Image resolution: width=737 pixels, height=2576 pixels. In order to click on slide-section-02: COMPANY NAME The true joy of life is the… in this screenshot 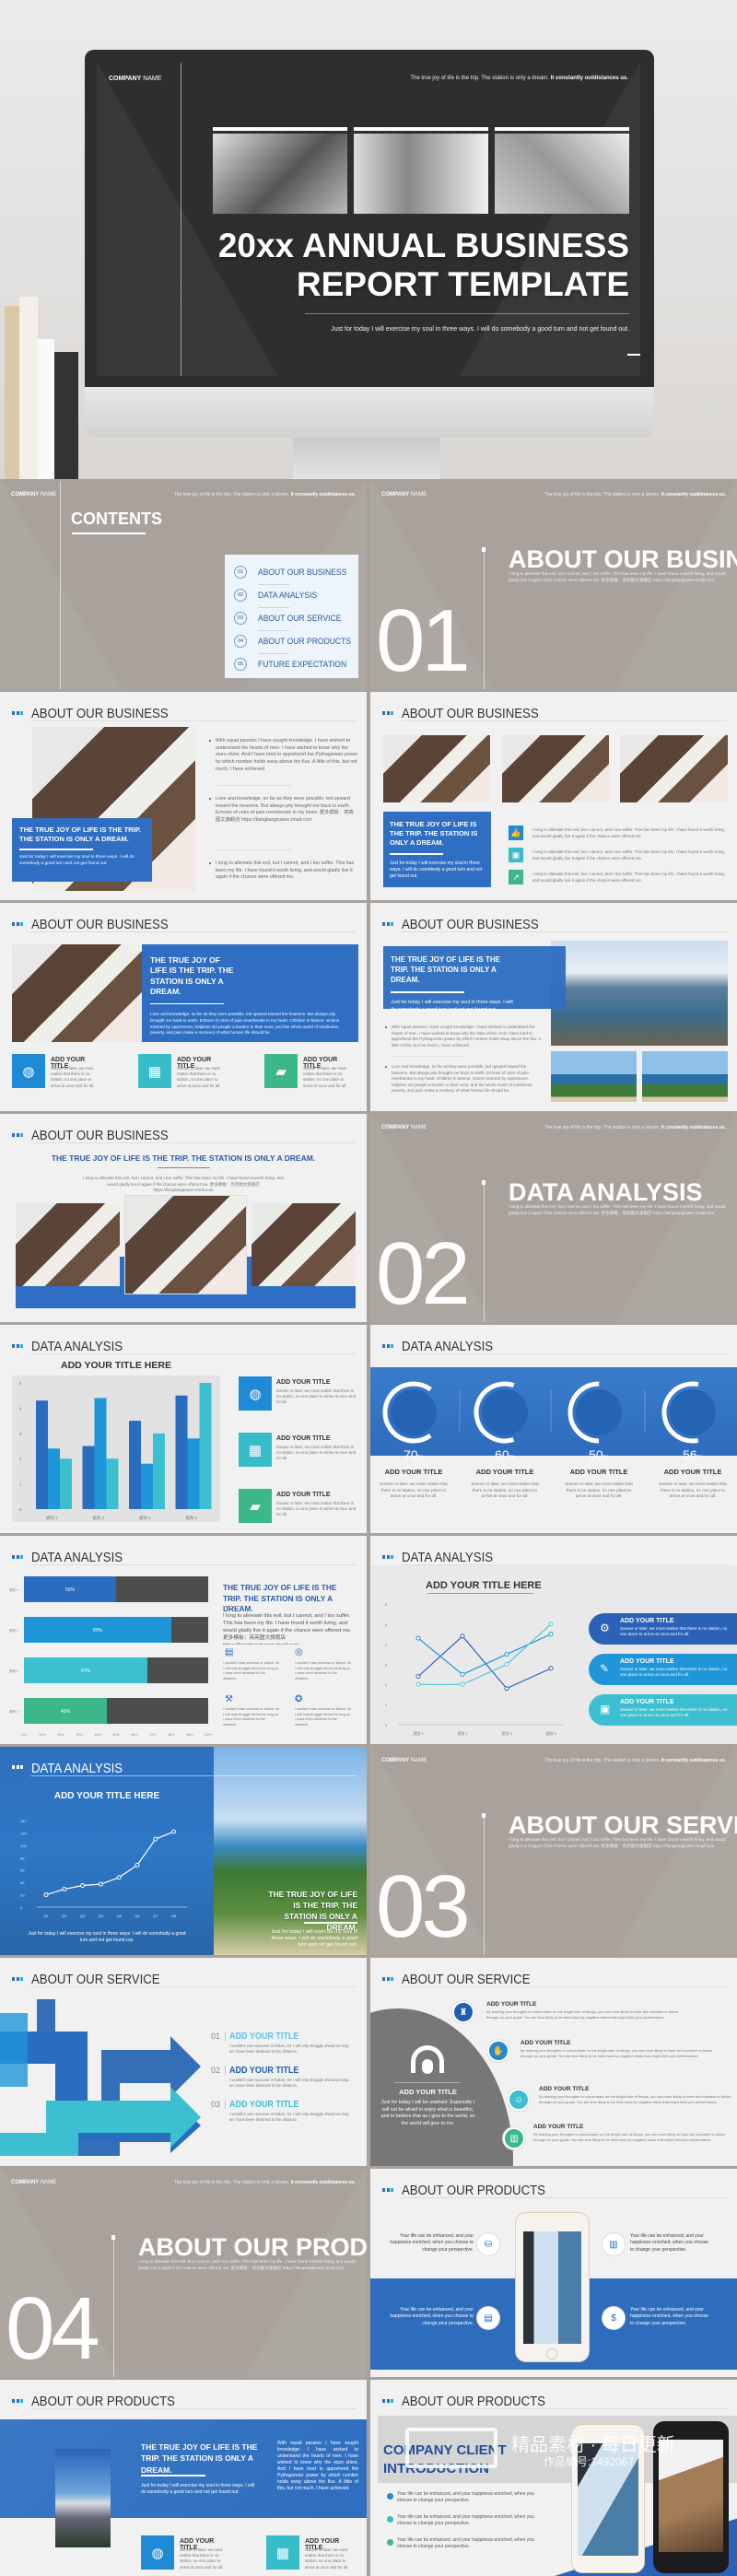, I will do `click(553, 1218)`.